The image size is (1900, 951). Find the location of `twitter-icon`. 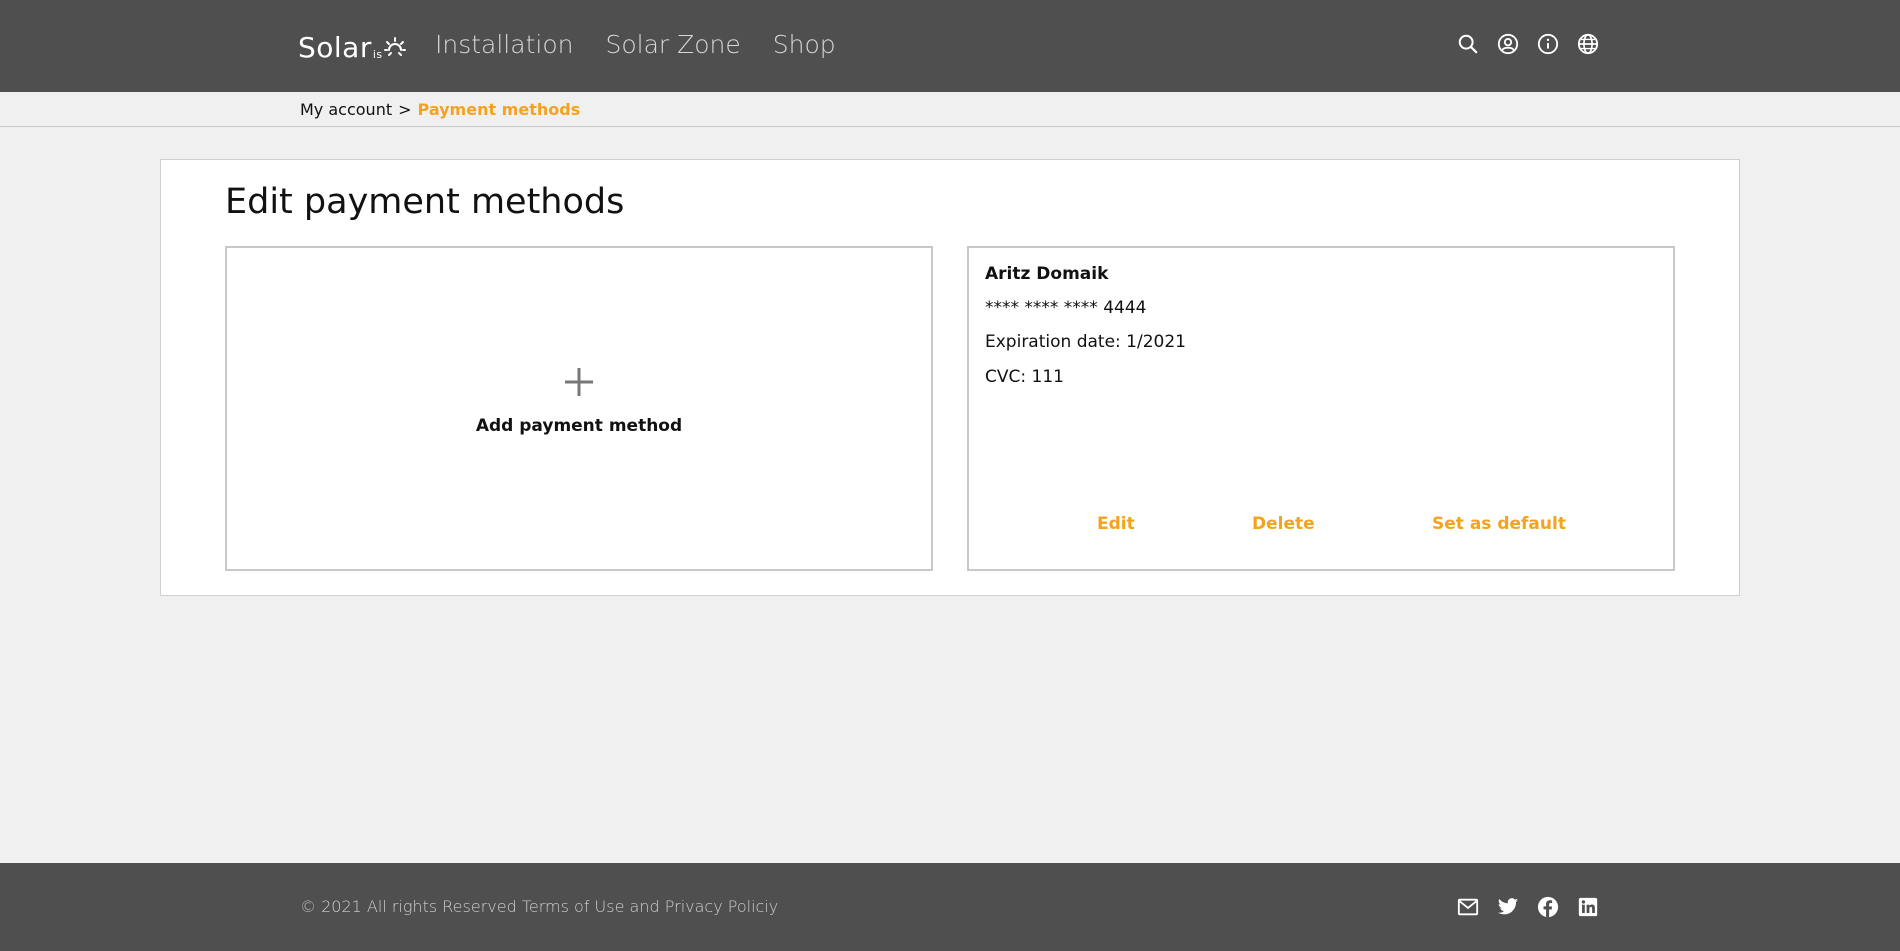

twitter-icon is located at coordinates (1508, 907).